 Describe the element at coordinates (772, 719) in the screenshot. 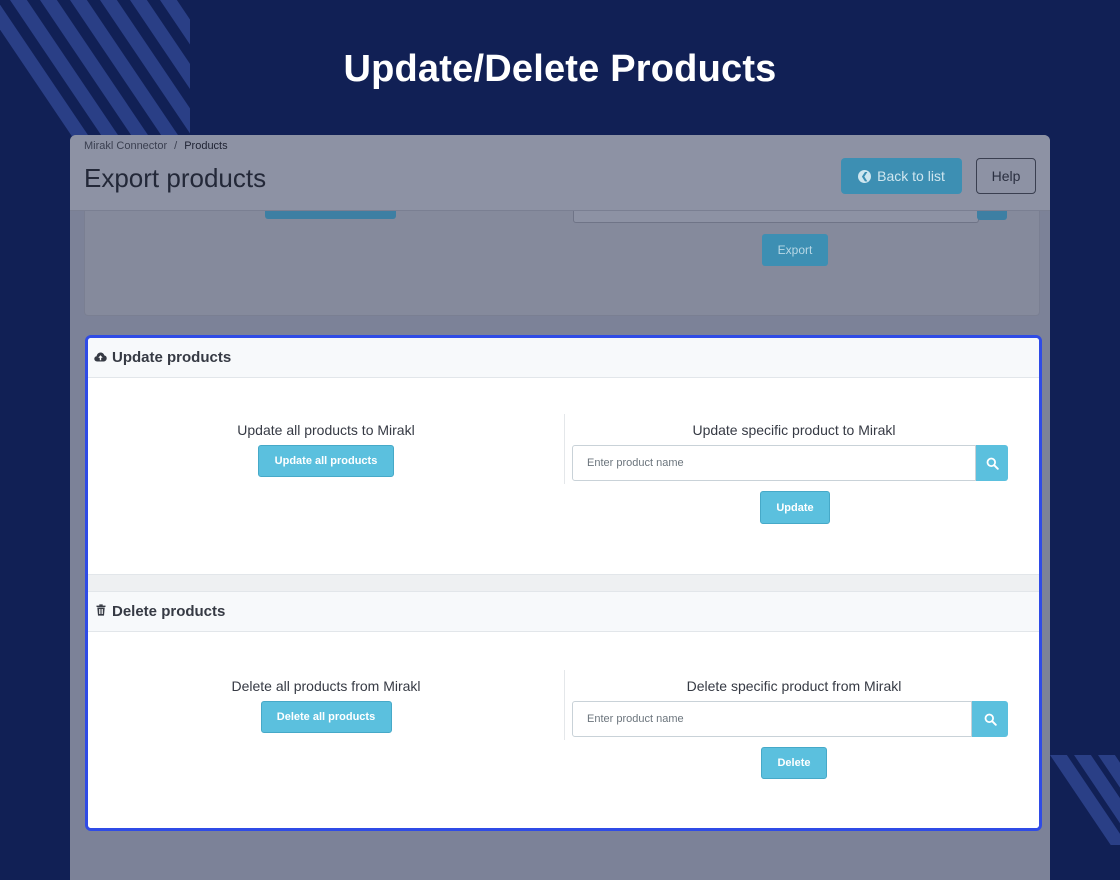

I see `delete-product-input: Enter product name` at that location.